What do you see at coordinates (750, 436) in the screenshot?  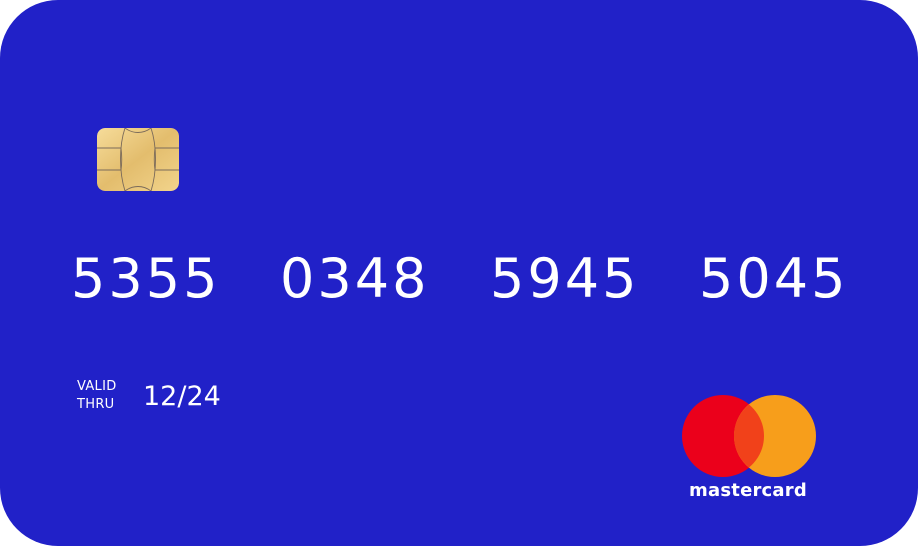 I see `mastercard-logo-icon` at bounding box center [750, 436].